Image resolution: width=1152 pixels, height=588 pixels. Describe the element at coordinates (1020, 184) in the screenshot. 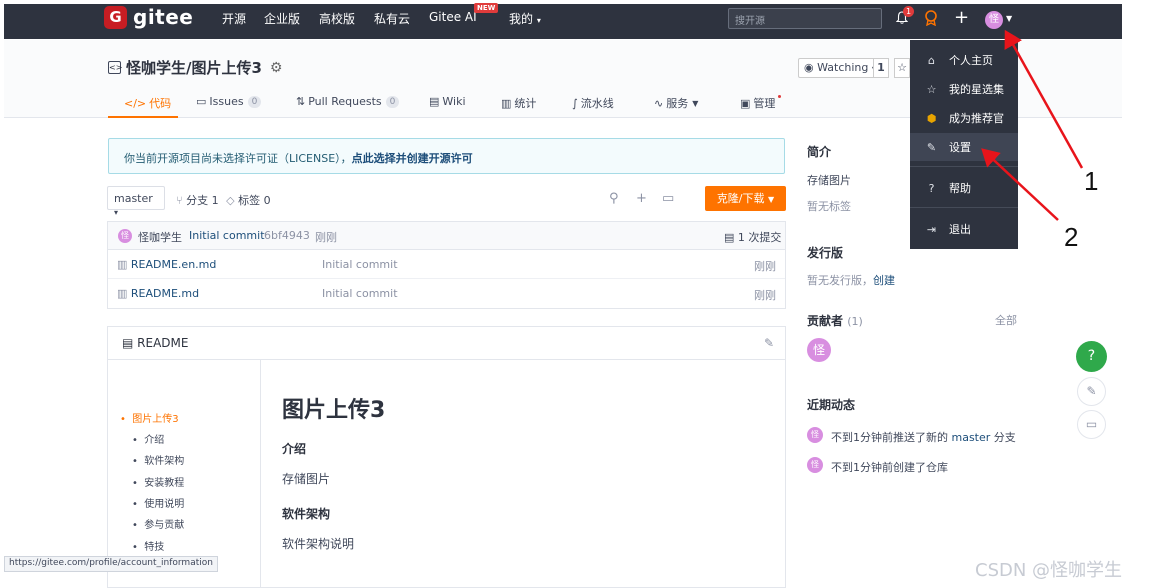

I see `arrow-to-settings` at that location.